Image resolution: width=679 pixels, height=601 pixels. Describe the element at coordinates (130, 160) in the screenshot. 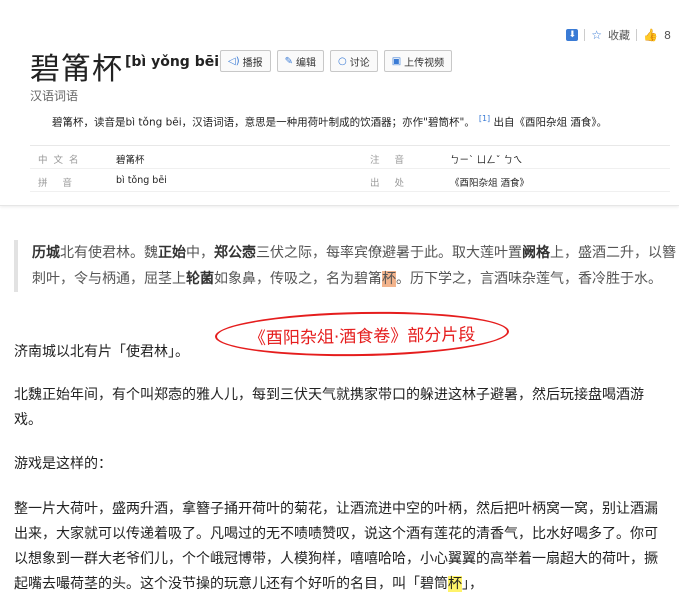

I see `info-value-chinese-name: 碧筩杯` at that location.